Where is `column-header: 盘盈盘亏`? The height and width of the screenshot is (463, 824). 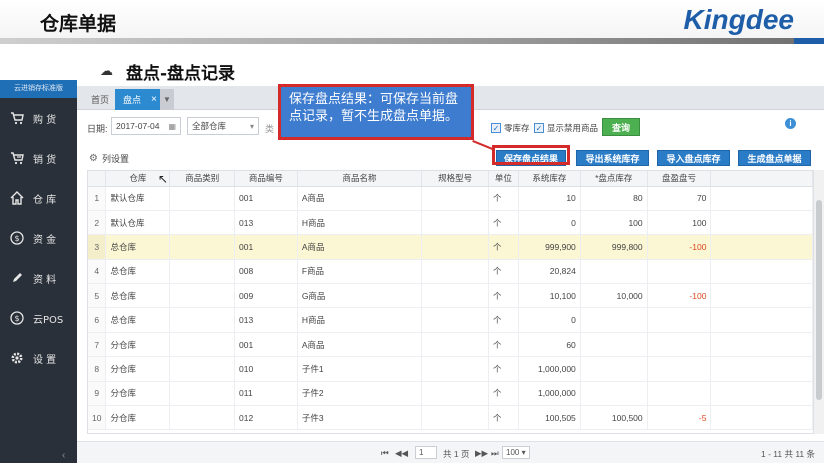
column-header: 盘盈盘亏 is located at coordinates (679, 179).